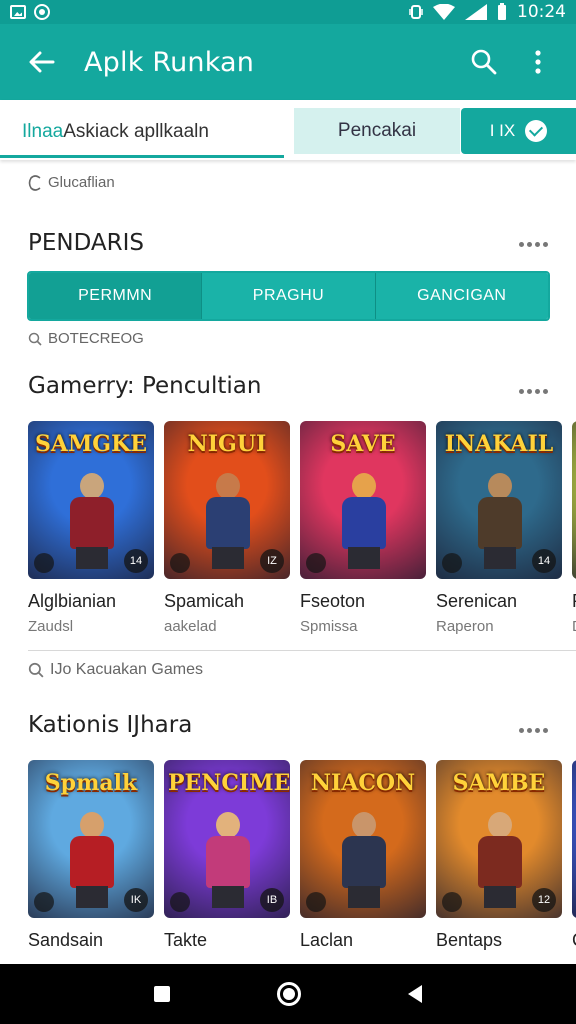  What do you see at coordinates (229, 783) in the screenshot?
I see `game-logo: PENCIME` at bounding box center [229, 783].